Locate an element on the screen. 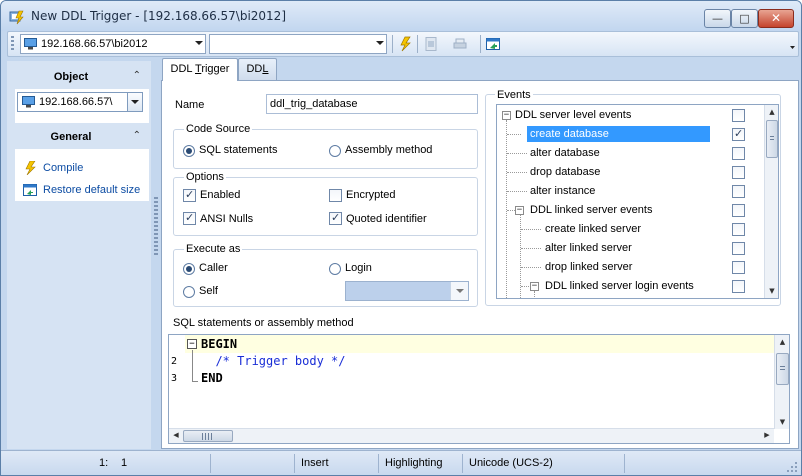  event-node-create-database: create database is located at coordinates (630, 134).